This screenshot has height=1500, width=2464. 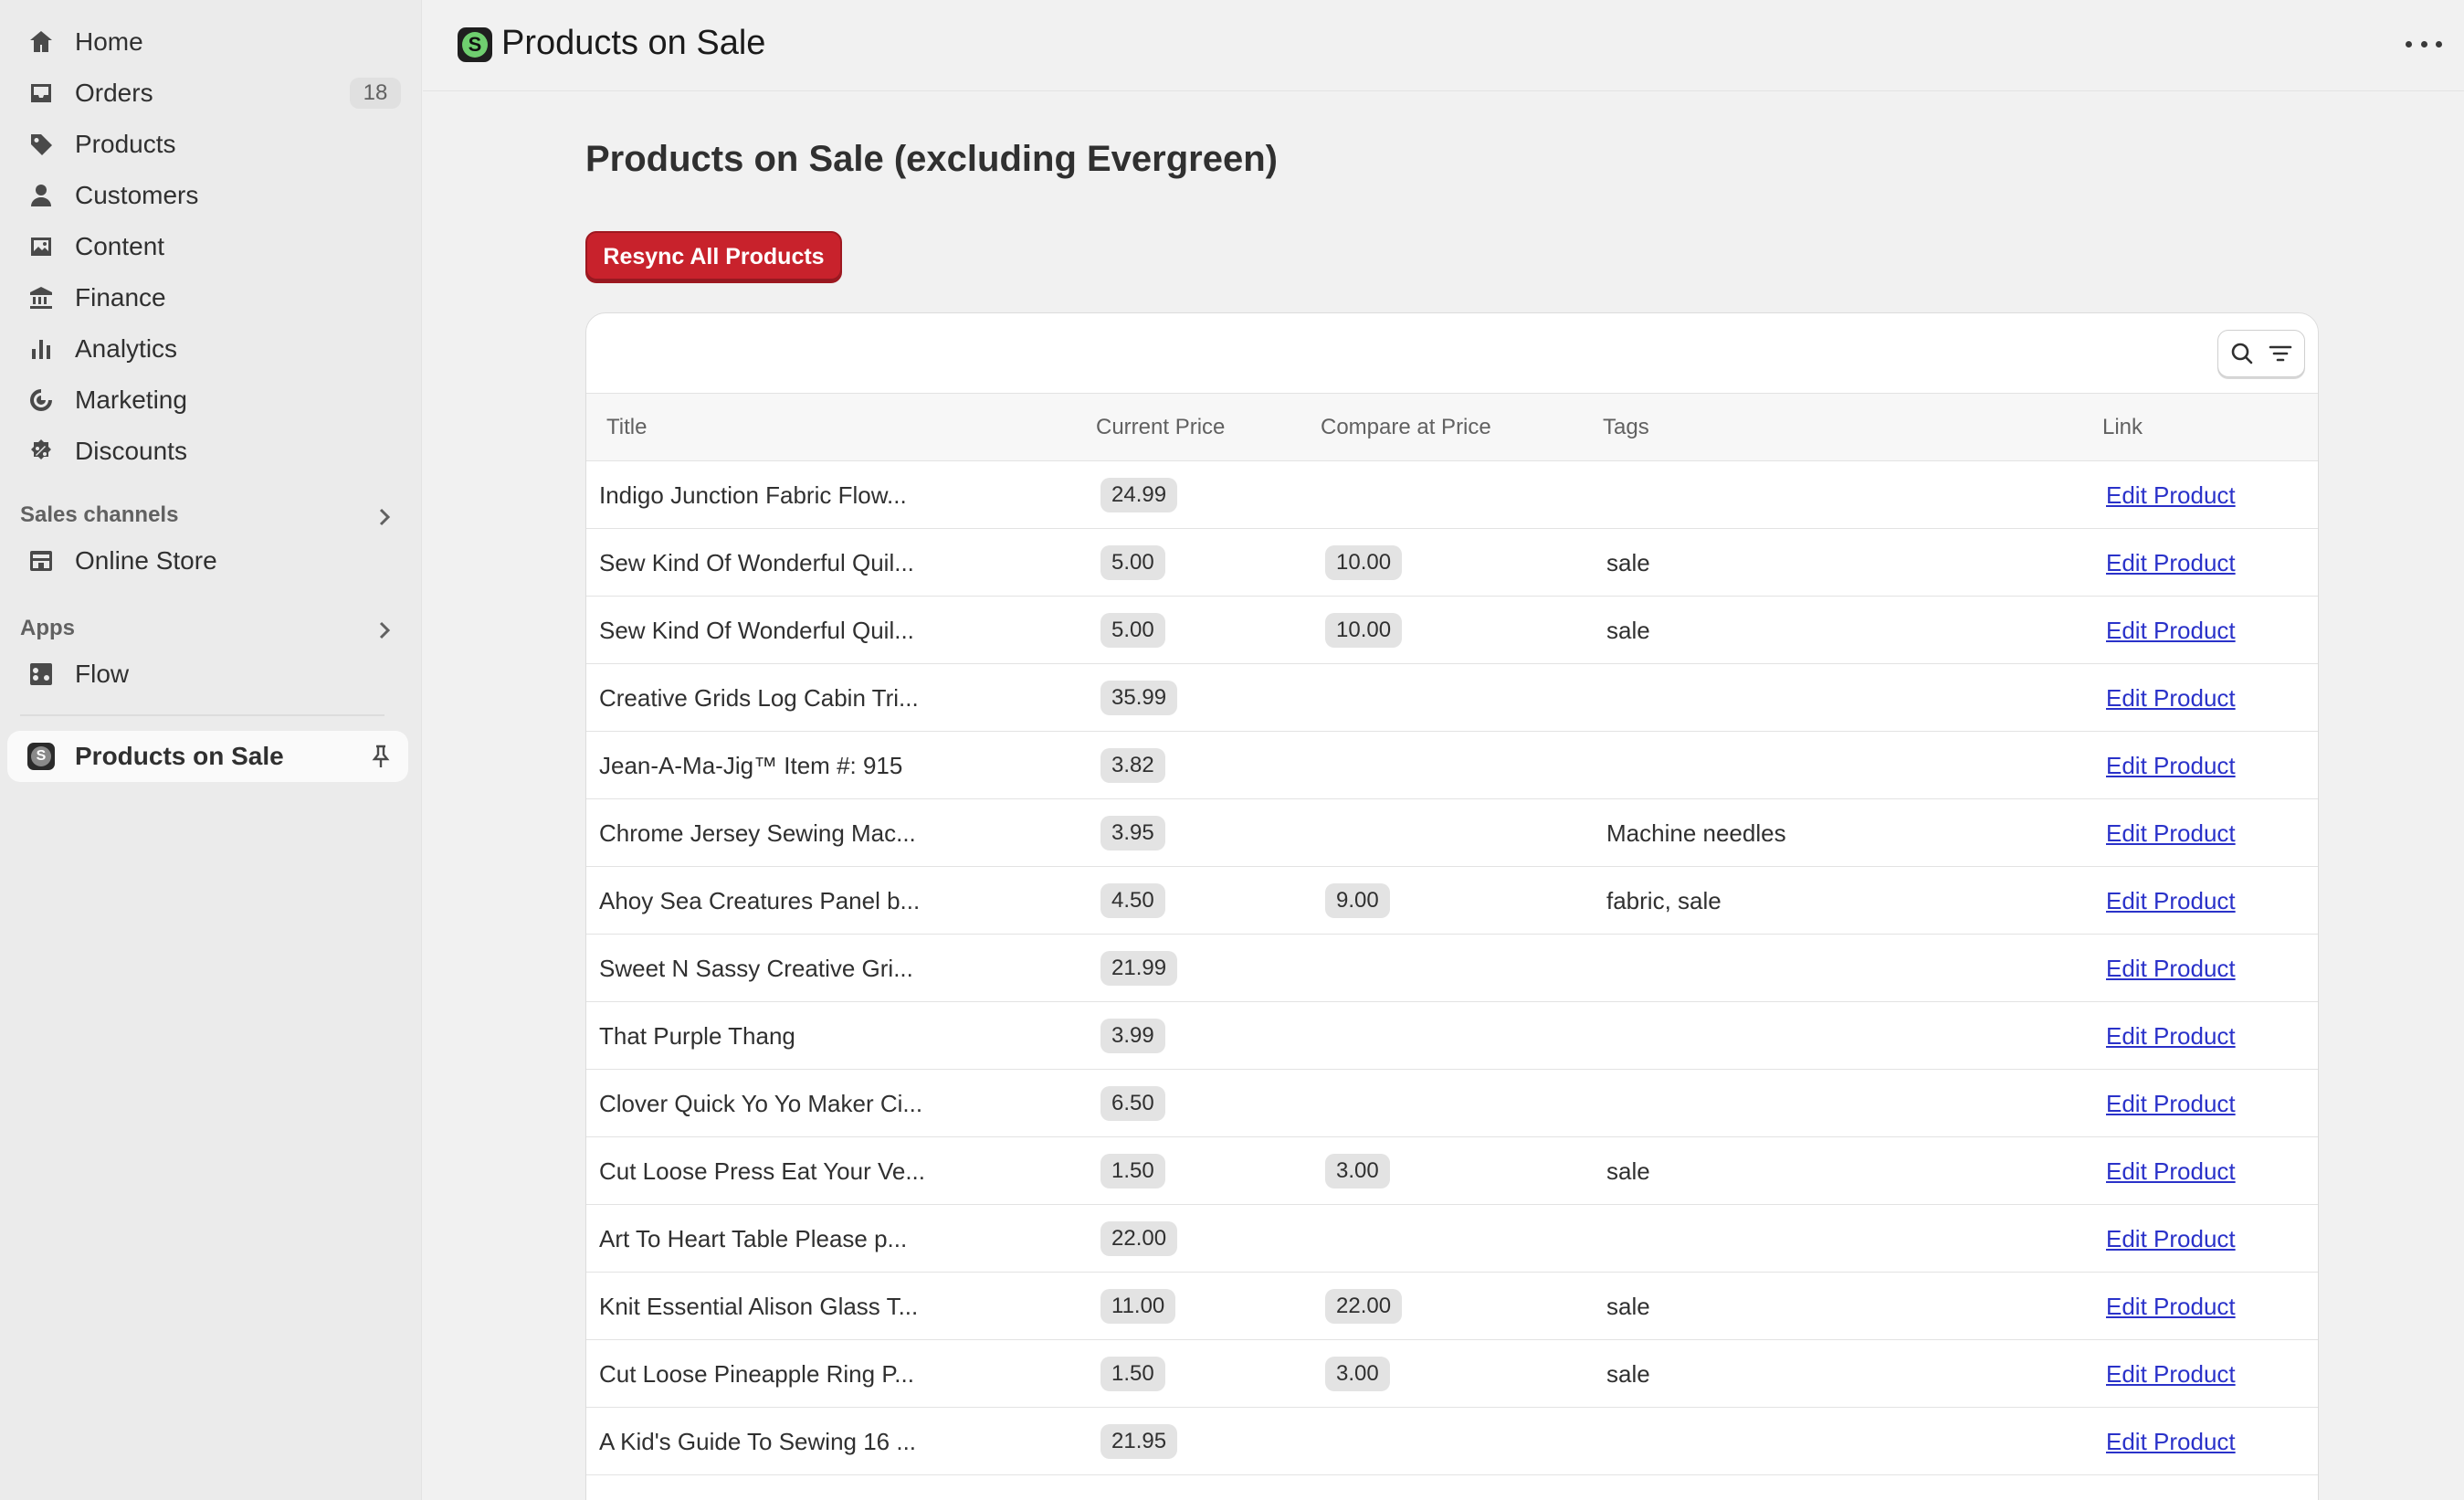 What do you see at coordinates (381, 756) in the screenshot?
I see `pin-icon` at bounding box center [381, 756].